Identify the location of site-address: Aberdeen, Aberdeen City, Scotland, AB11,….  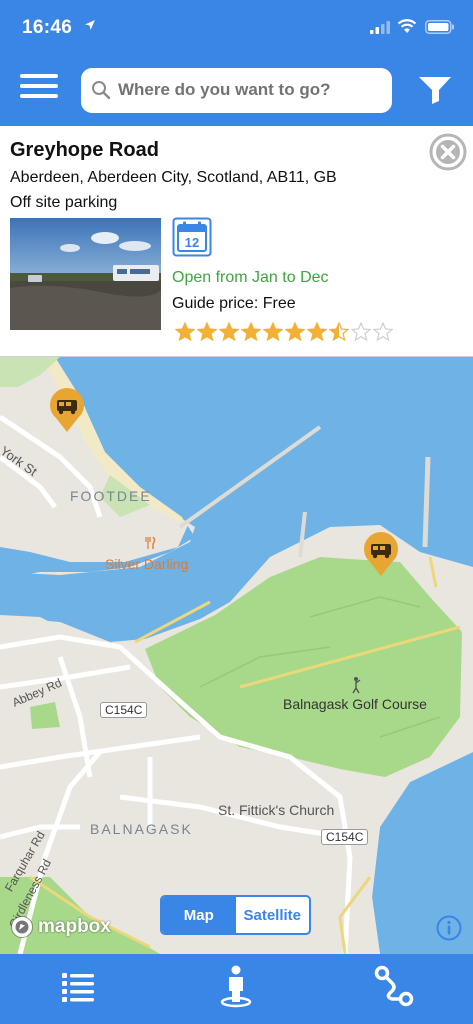
(173, 177).